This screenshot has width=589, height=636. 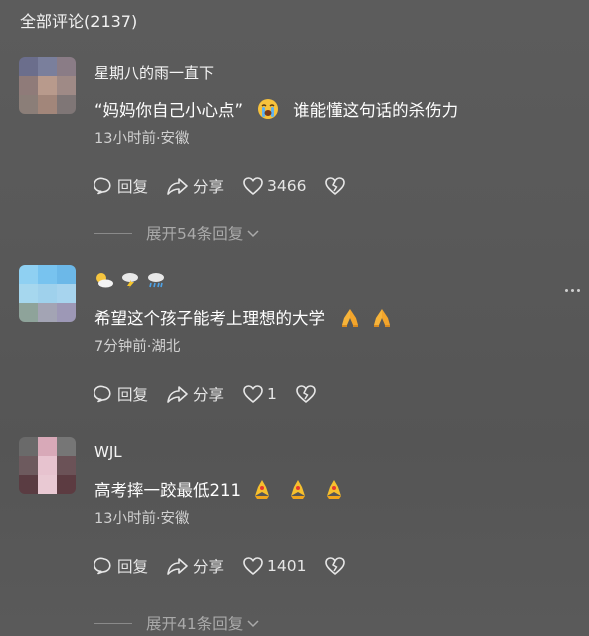 I want to click on comment-meta: 7分钟前·湖北, so click(x=137, y=347).